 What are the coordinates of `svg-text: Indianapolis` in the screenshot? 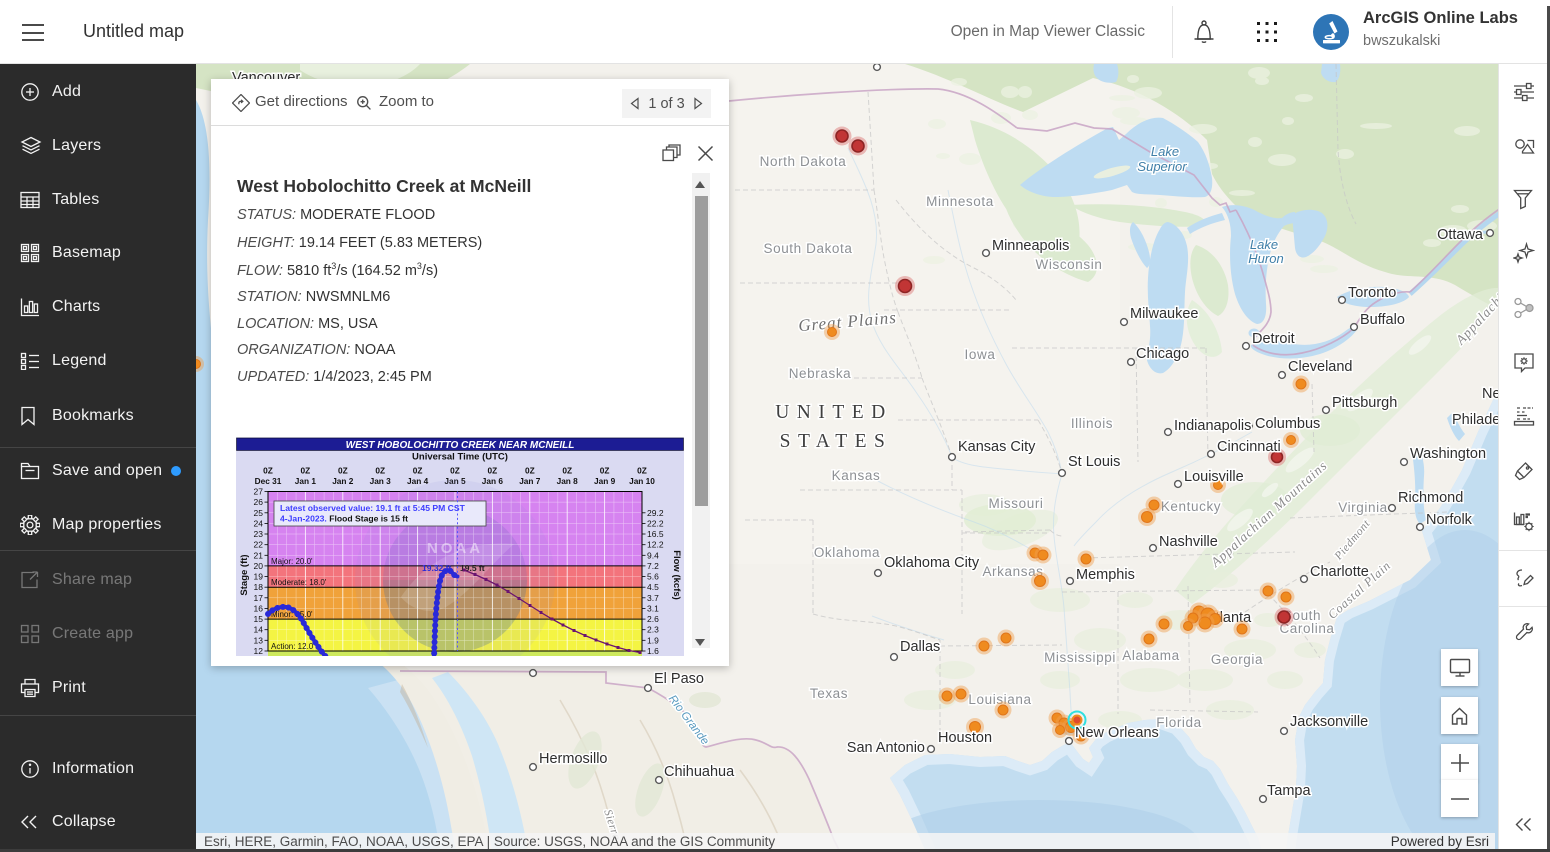 It's located at (1212, 426).